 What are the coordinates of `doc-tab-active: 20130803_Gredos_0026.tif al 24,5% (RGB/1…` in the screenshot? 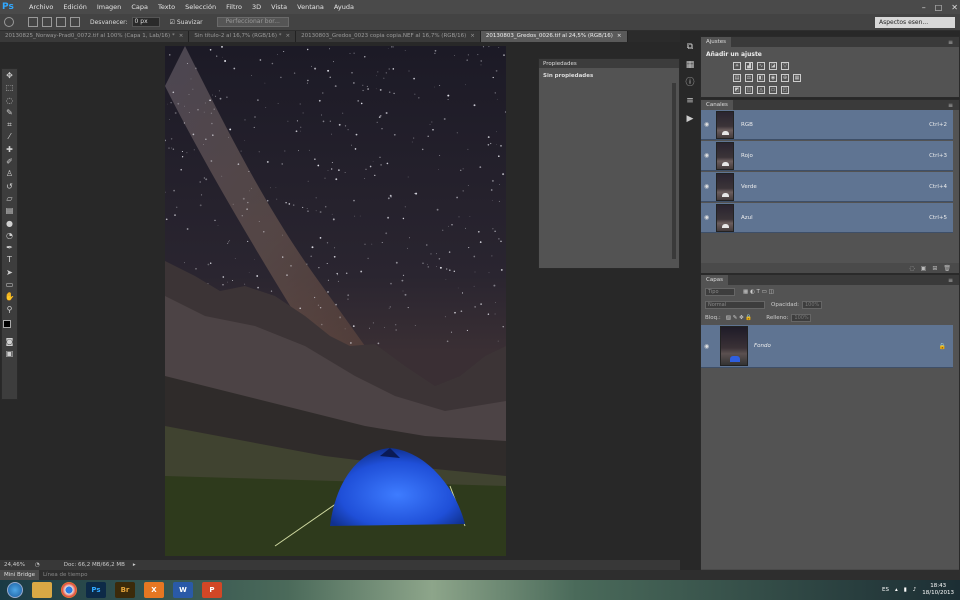 It's located at (554, 36).